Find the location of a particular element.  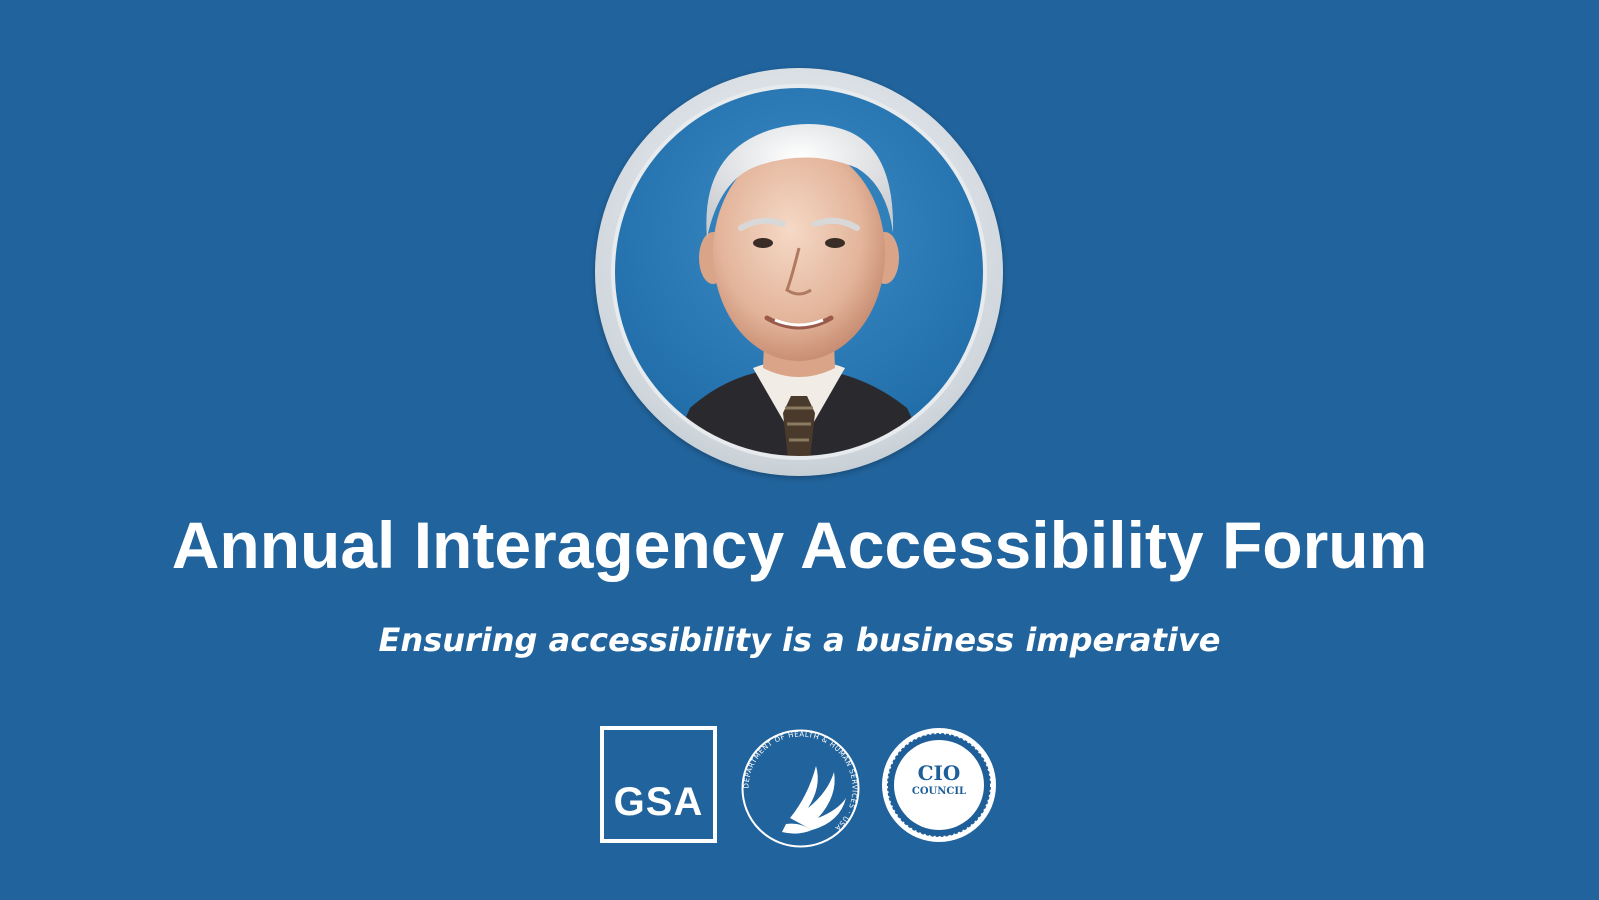

cio-seal-center: CIO COUNCIL is located at coordinates (939, 785).